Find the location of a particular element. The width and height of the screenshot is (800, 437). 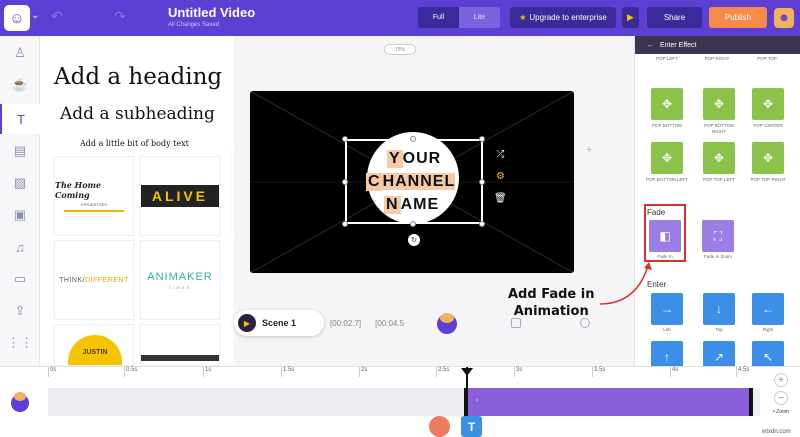

text-icon: T is located at coordinates (20, 119).